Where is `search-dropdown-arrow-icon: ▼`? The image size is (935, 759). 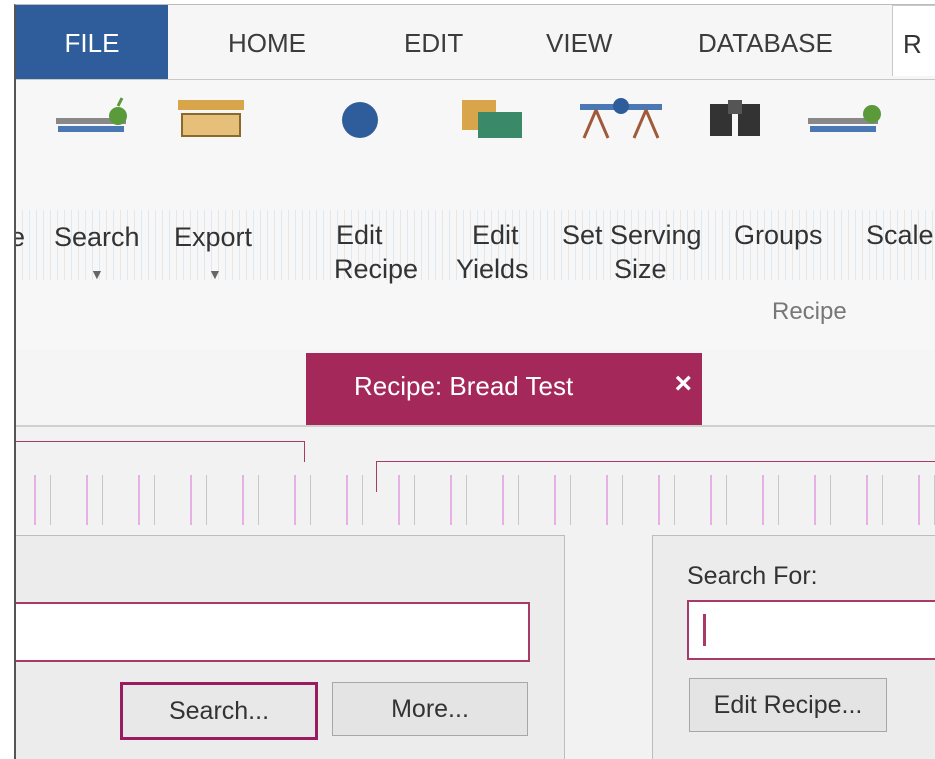 search-dropdown-arrow-icon: ▼ is located at coordinates (97, 274).